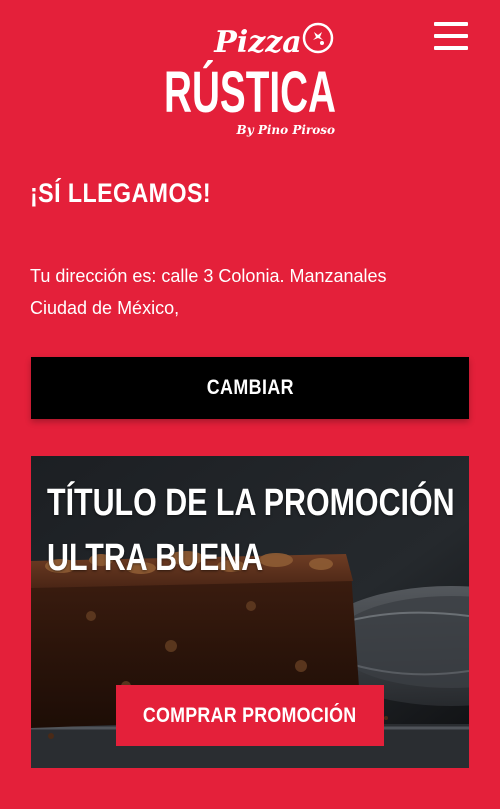 Image resolution: width=500 pixels, height=809 pixels. I want to click on buy-promo-button: COMPRAR PROMOCIÓN, so click(250, 715).